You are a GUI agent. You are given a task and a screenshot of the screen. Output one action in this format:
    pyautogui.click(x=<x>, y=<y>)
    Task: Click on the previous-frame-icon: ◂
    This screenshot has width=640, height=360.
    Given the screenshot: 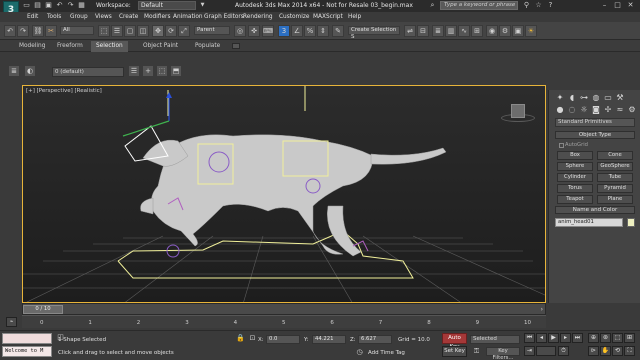 What is the action you would take?
    pyautogui.click(x=541, y=338)
    